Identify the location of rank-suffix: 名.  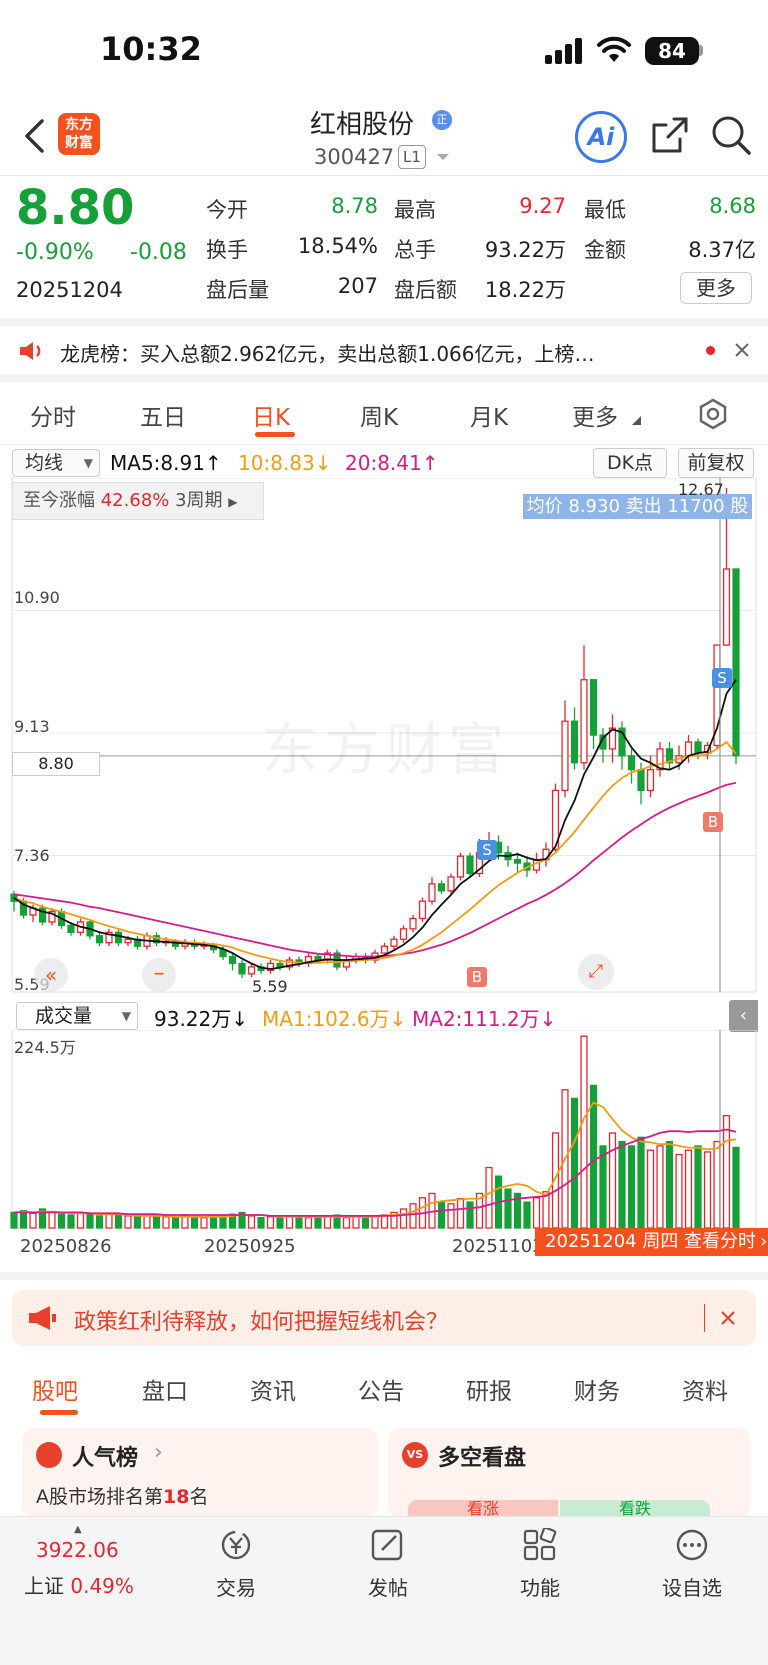
(199, 1497).